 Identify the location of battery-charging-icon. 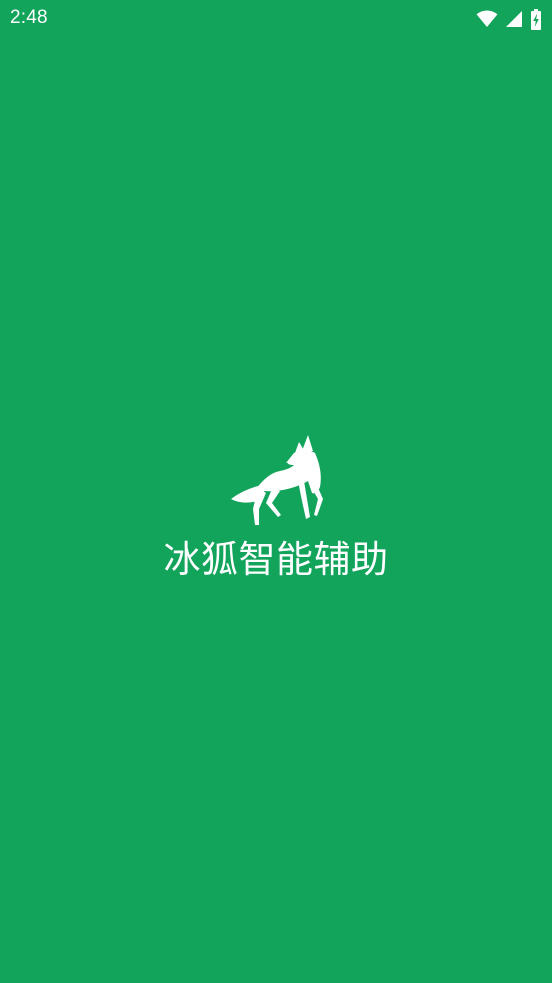
(536, 19).